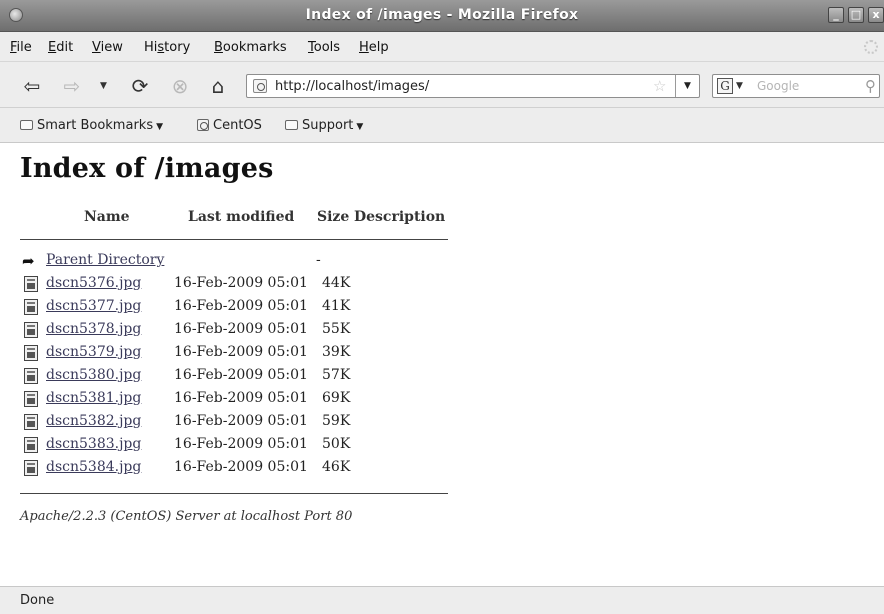 Image resolution: width=884 pixels, height=614 pixels. What do you see at coordinates (260, 86) in the screenshot?
I see `site-identity-icon` at bounding box center [260, 86].